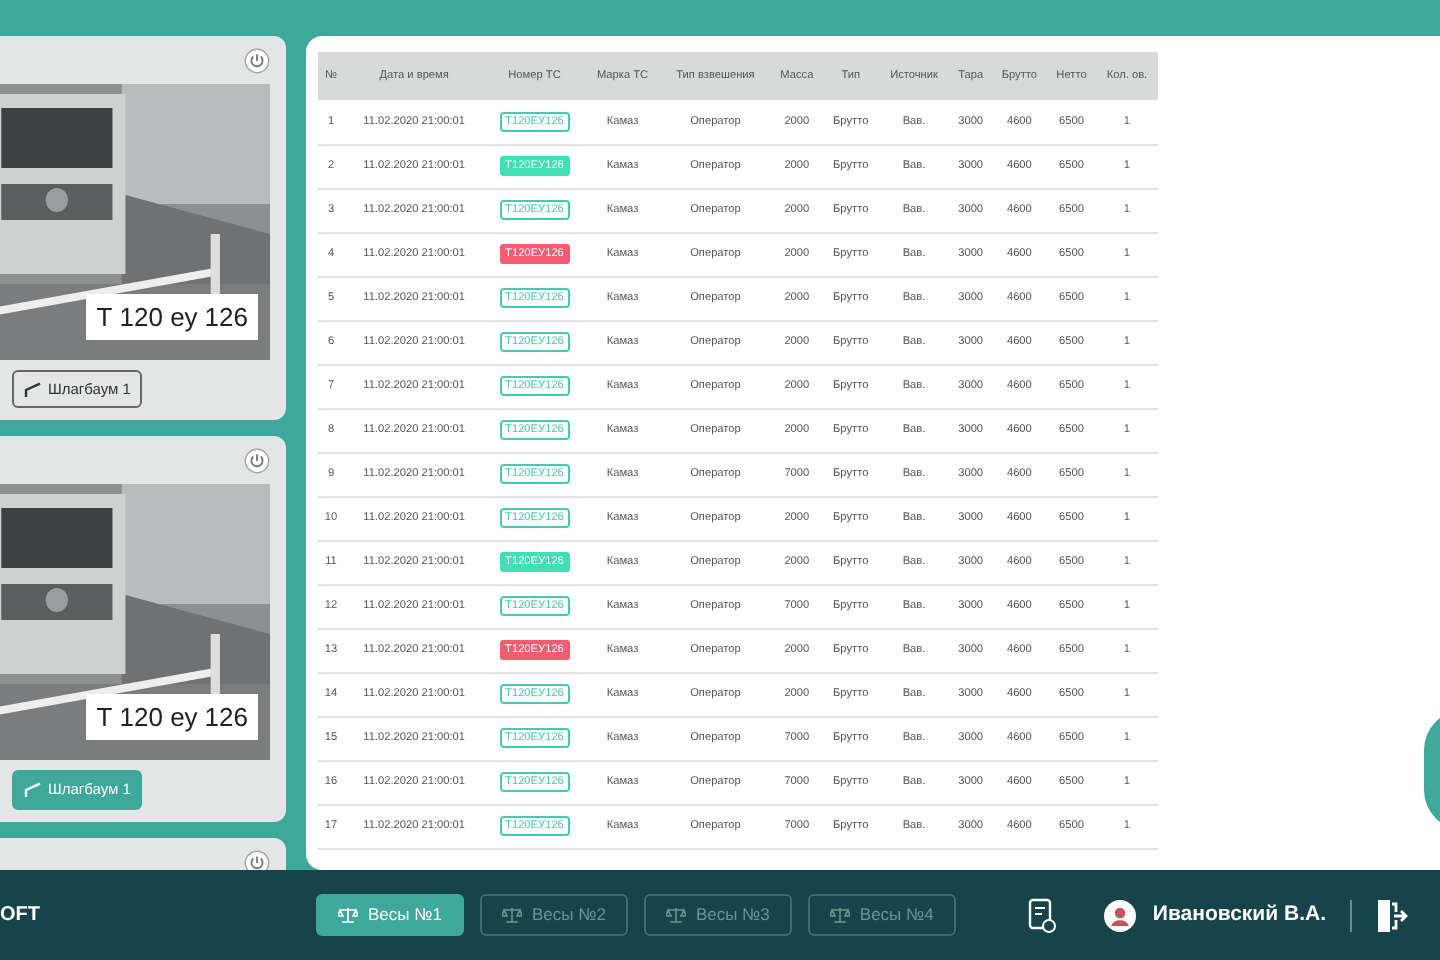  Describe the element at coordinates (717, 915) in the screenshot. I see `scale-tab: Весы №3` at that location.